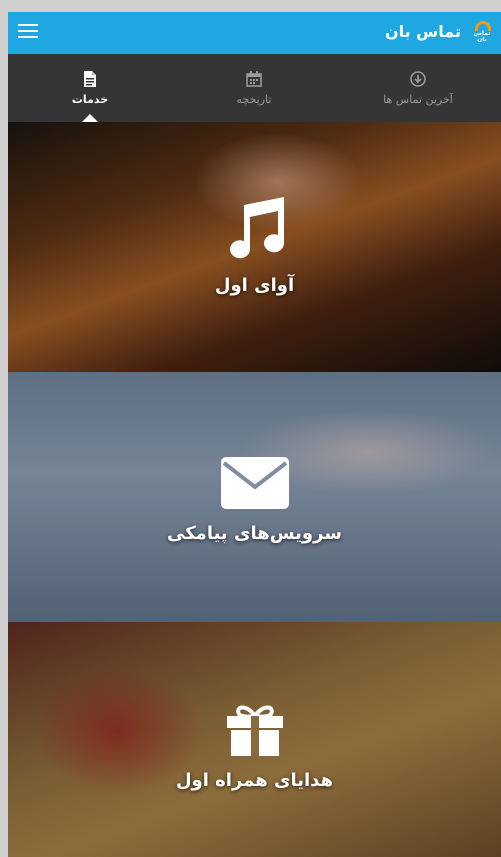  Describe the element at coordinates (418, 99) in the screenshot. I see `tab-label: آخرین تماس ها` at that location.